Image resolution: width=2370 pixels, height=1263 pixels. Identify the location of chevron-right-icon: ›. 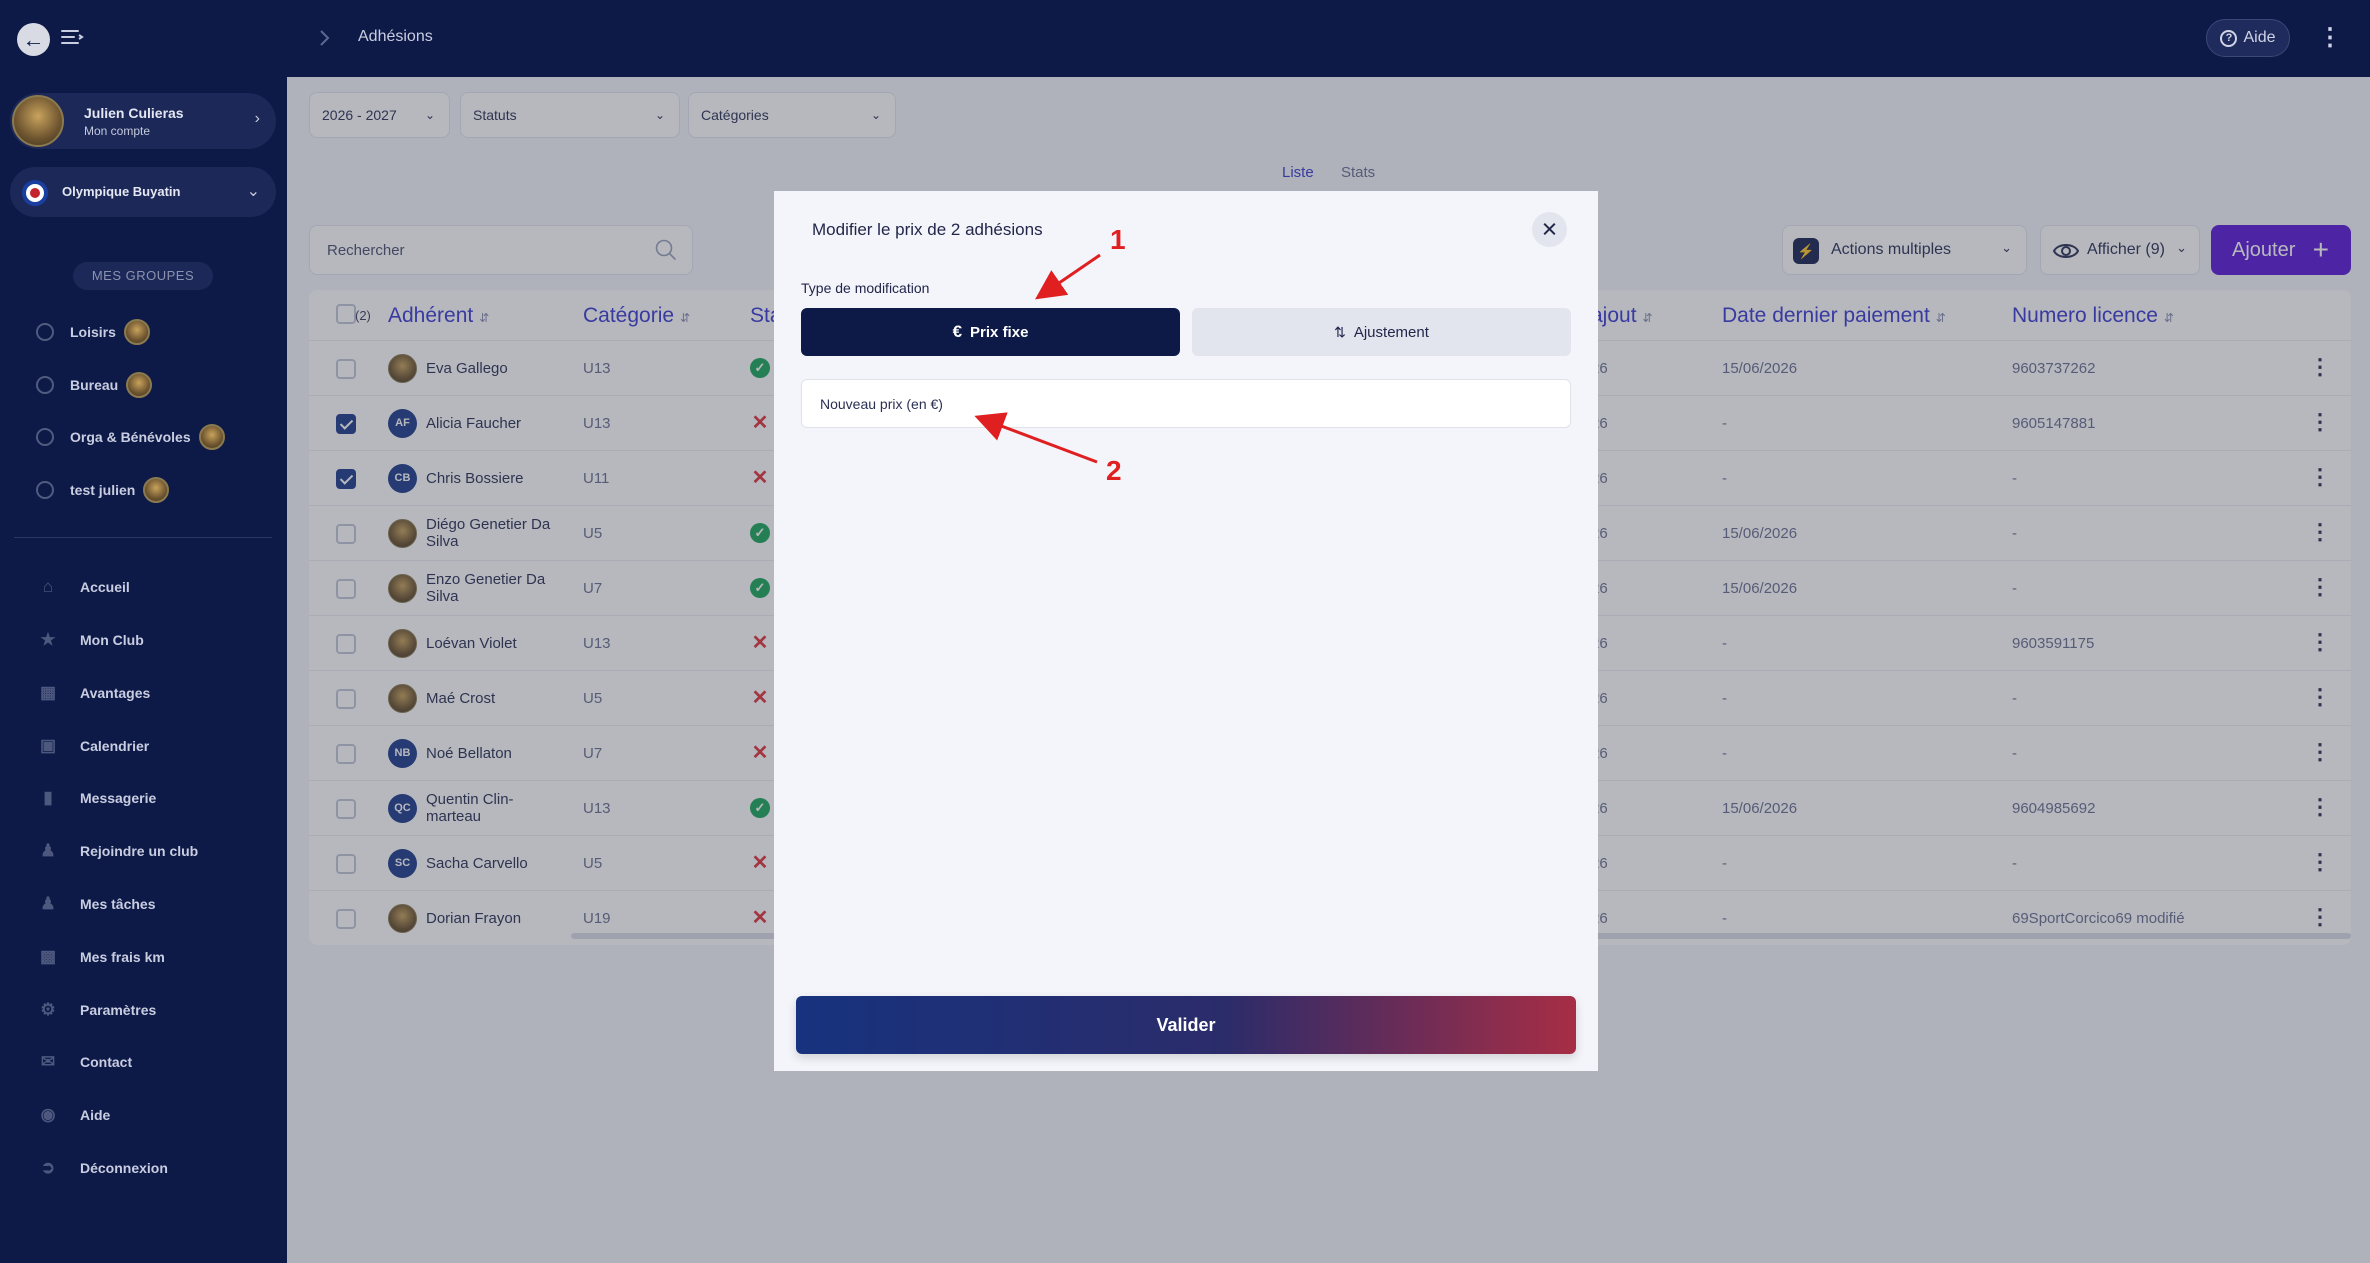
(257, 118).